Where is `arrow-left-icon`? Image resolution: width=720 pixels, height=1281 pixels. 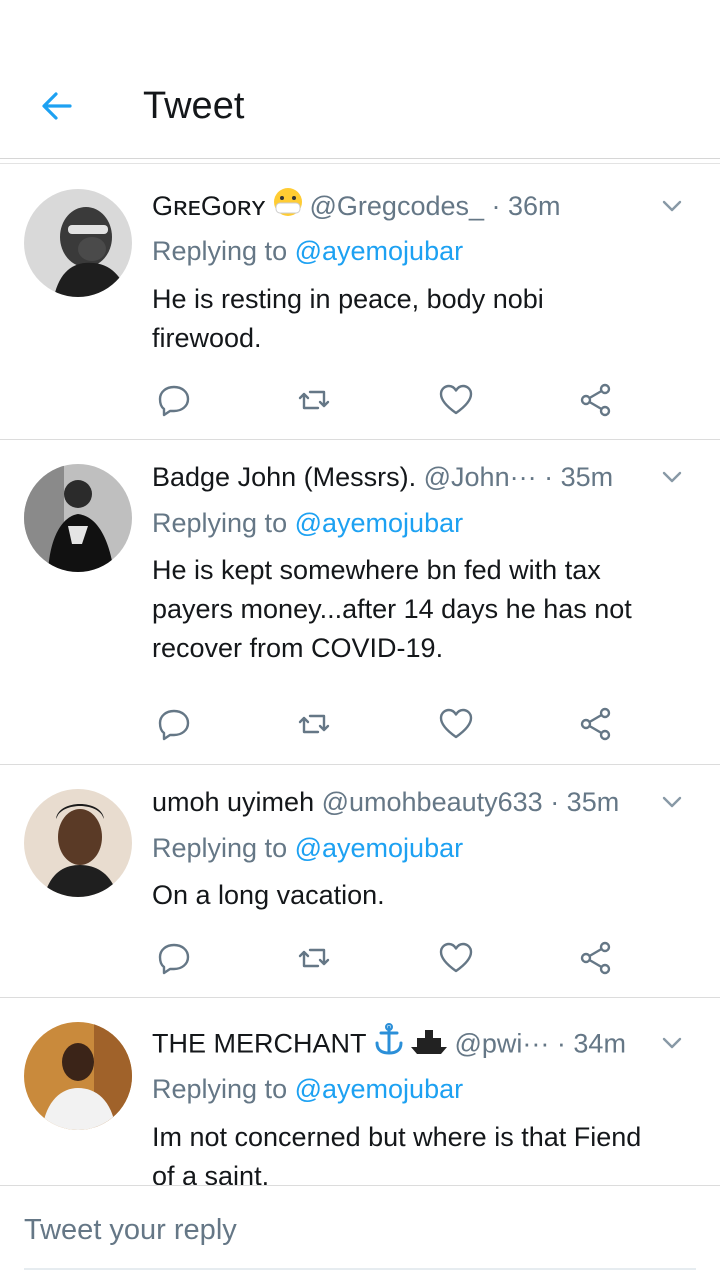
arrow-left-icon is located at coordinates (57, 106).